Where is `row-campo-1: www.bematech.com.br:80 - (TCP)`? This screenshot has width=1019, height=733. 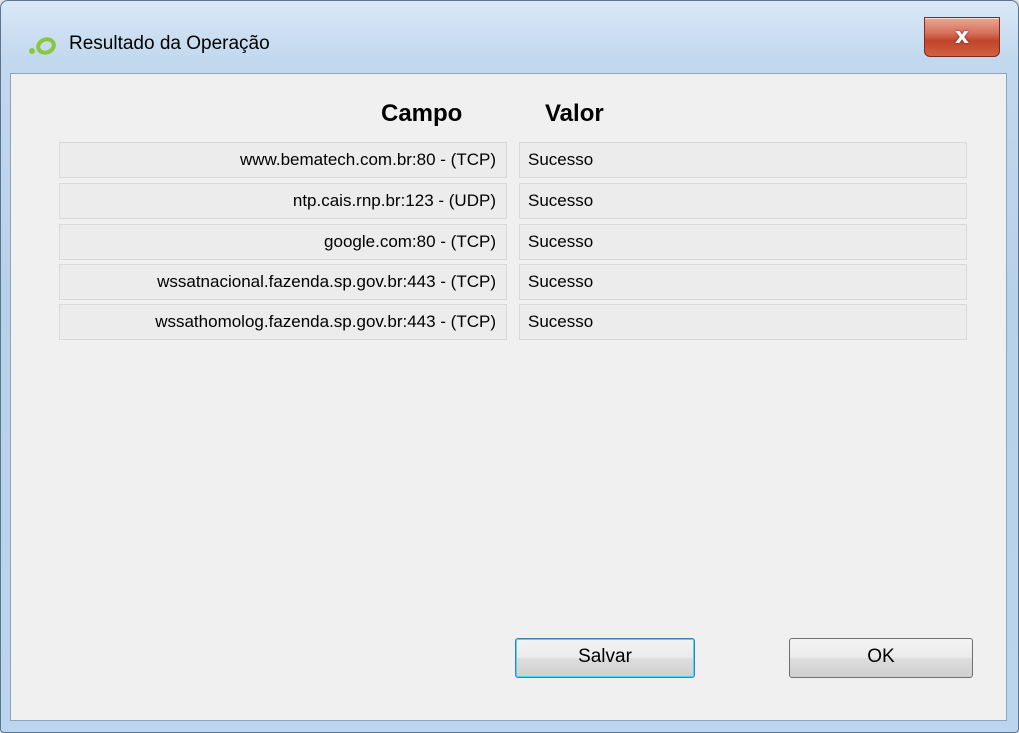 row-campo-1: www.bematech.com.br:80 - (TCP) is located at coordinates (283, 160).